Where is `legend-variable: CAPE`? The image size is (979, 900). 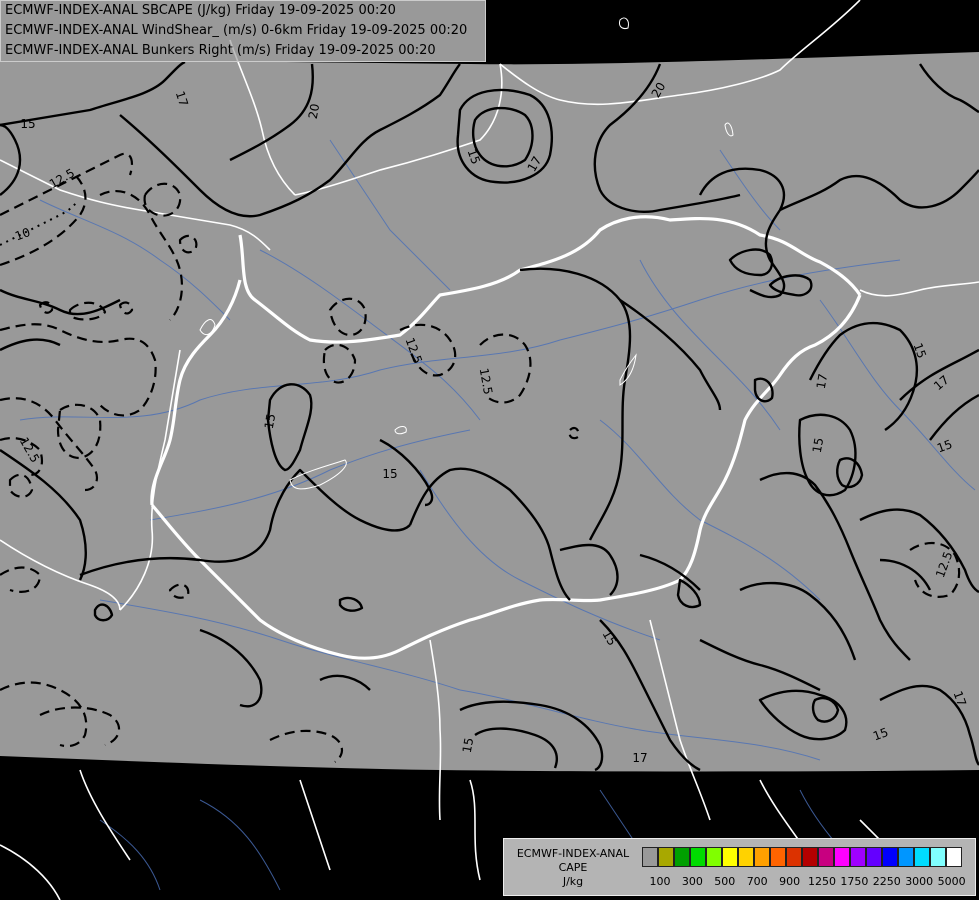
legend-variable: CAPE is located at coordinates (573, 867).